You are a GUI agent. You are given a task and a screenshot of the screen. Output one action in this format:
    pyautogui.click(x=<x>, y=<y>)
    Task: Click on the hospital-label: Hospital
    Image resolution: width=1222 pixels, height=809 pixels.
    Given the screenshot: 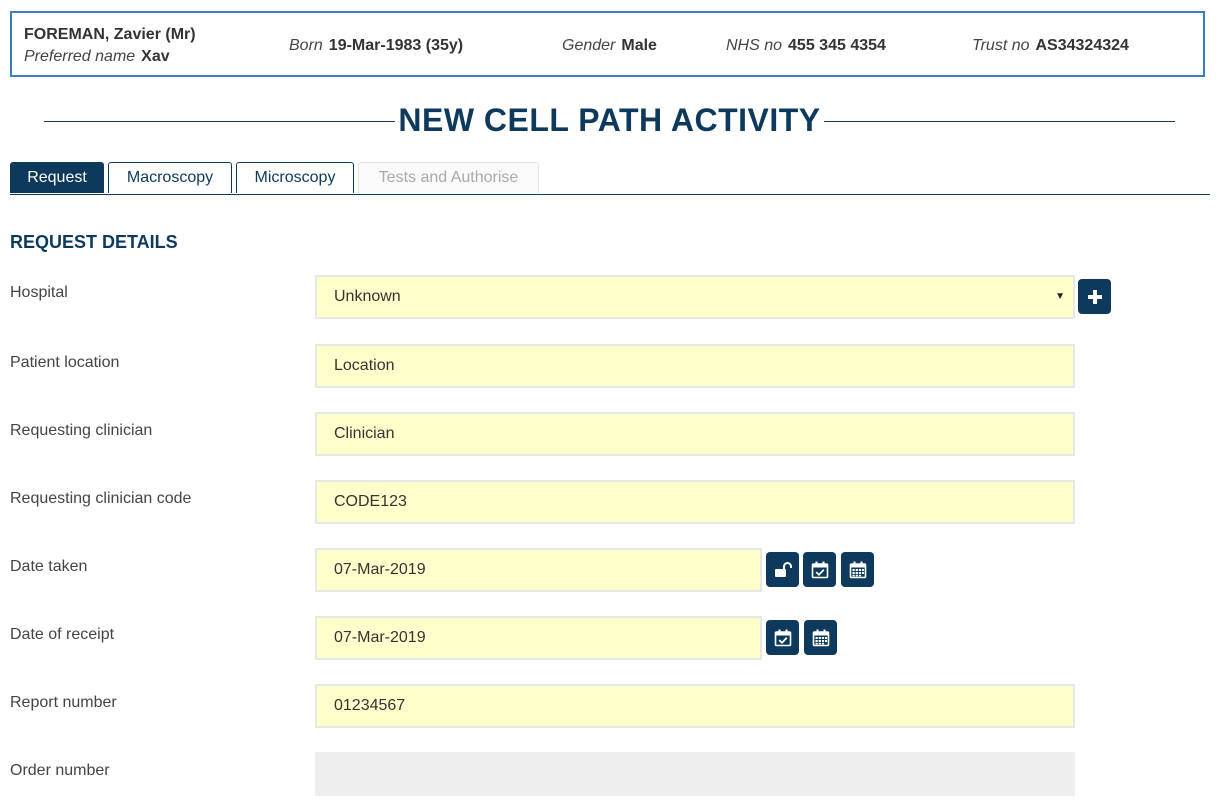 What is the action you would take?
    pyautogui.click(x=39, y=292)
    